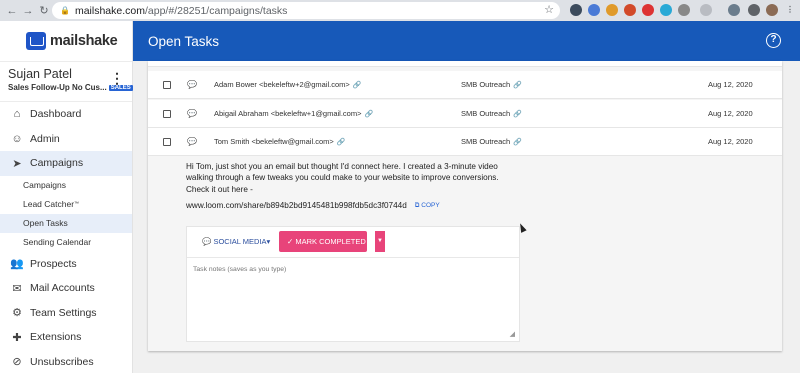  Describe the element at coordinates (66, 41) in the screenshot. I see `logo: mailshake` at that location.